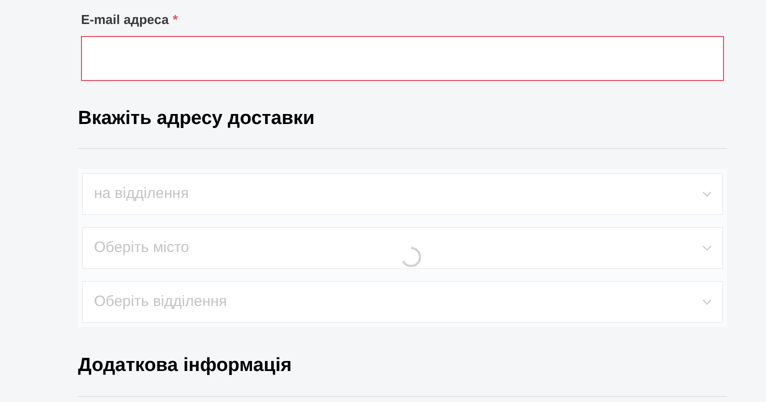 Image resolution: width=766 pixels, height=402 pixels. What do you see at coordinates (175, 20) in the screenshot?
I see `required-mark: *` at bounding box center [175, 20].